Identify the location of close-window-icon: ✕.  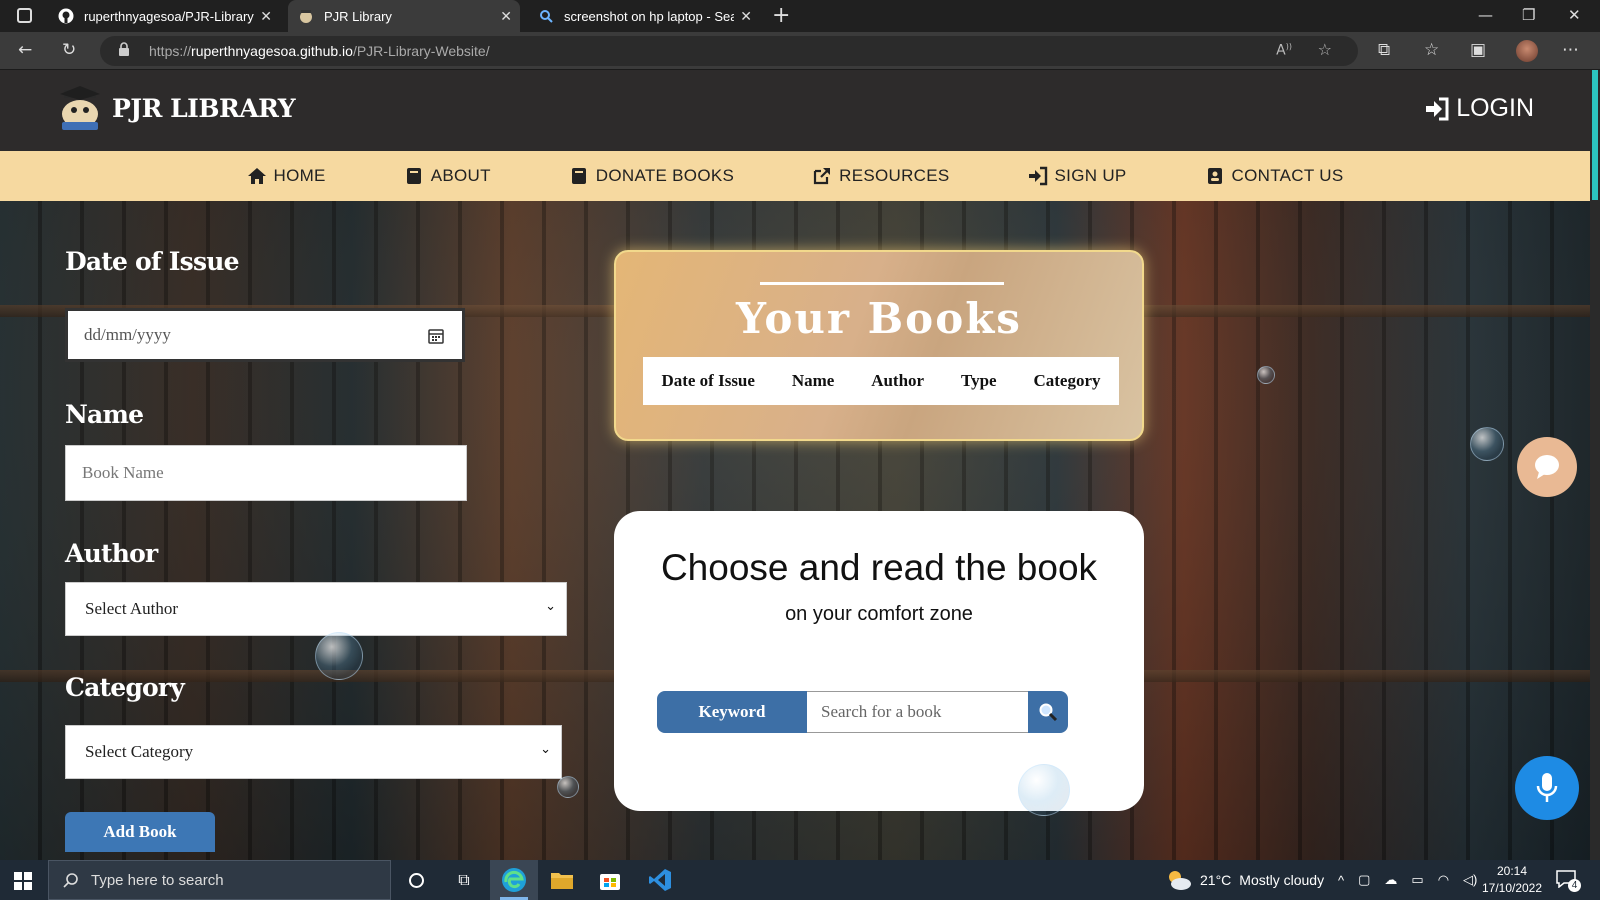
(1574, 15).